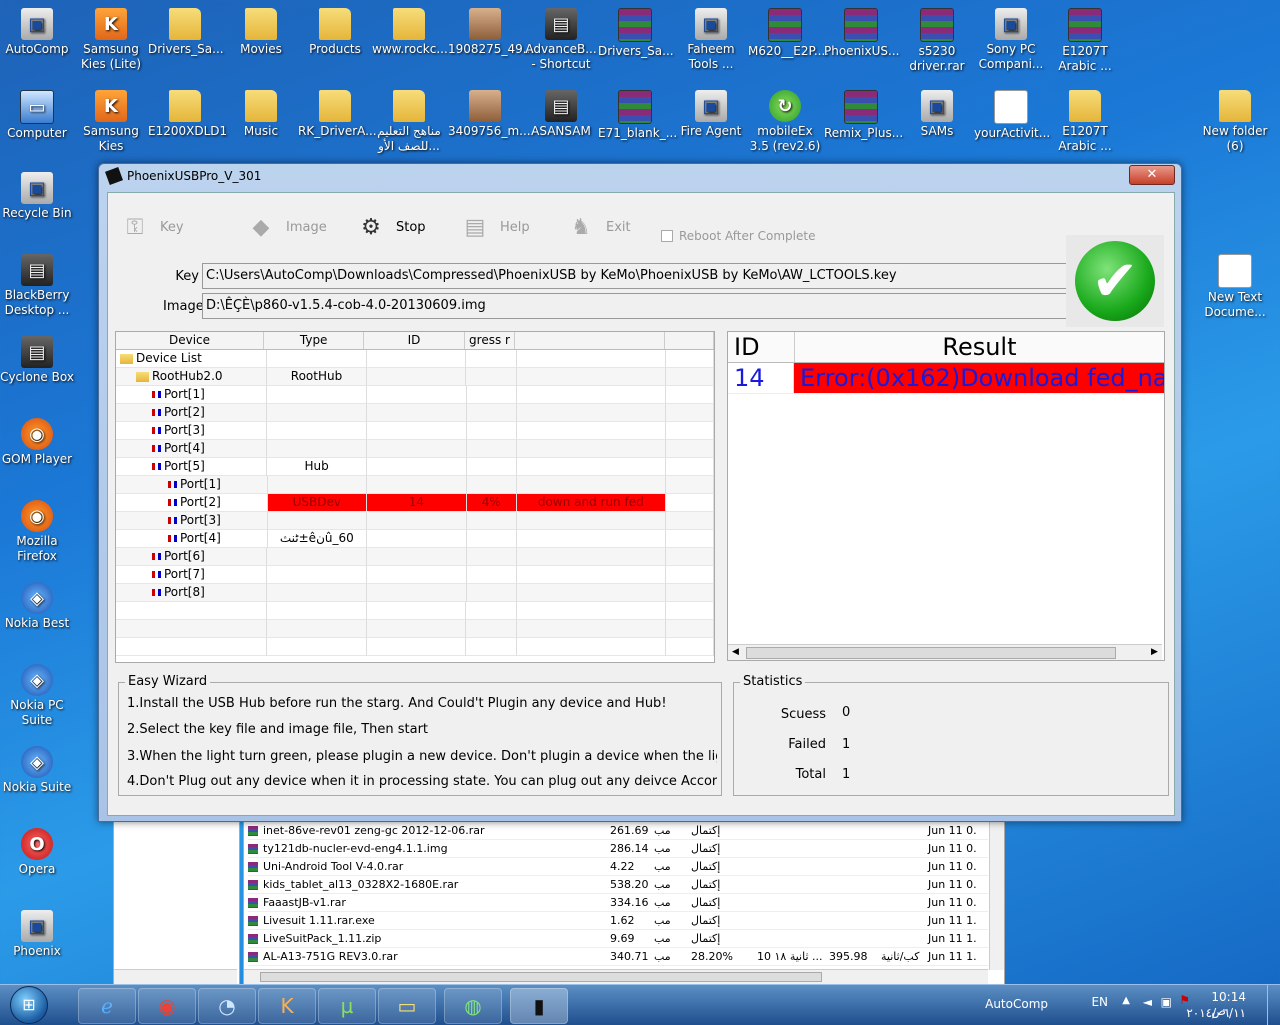 This screenshot has width=1280, height=1025. What do you see at coordinates (415, 539) in the screenshot?
I see `device-row: Port[4] ٹنث±êنû_60` at bounding box center [415, 539].